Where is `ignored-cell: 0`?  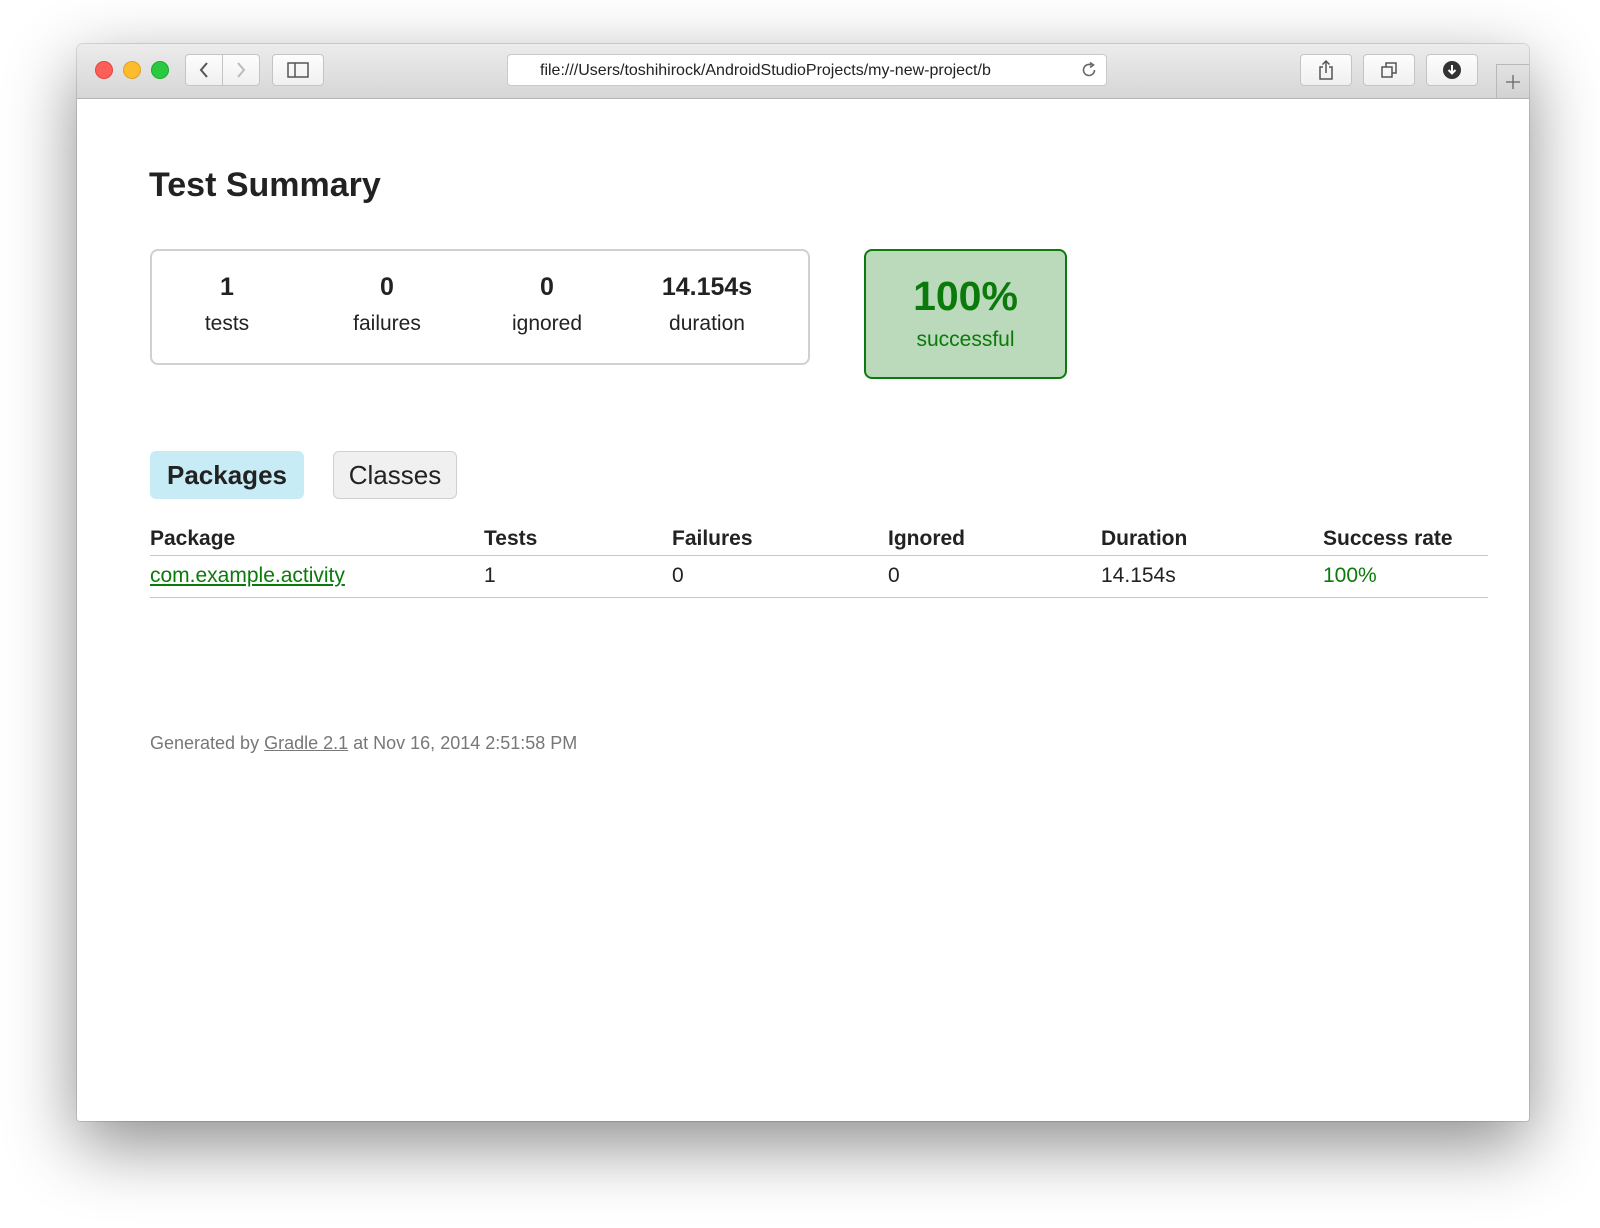 ignored-cell: 0 is located at coordinates (994, 576).